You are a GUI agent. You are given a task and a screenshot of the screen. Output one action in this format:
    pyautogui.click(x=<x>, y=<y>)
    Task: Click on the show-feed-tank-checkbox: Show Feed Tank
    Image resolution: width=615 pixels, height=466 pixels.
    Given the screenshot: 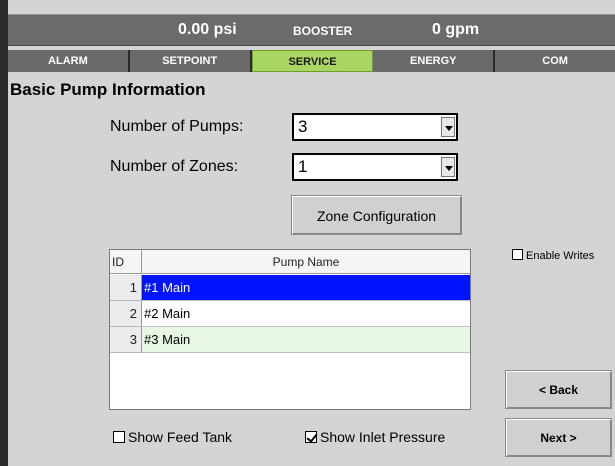 What is the action you would take?
    pyautogui.click(x=172, y=437)
    